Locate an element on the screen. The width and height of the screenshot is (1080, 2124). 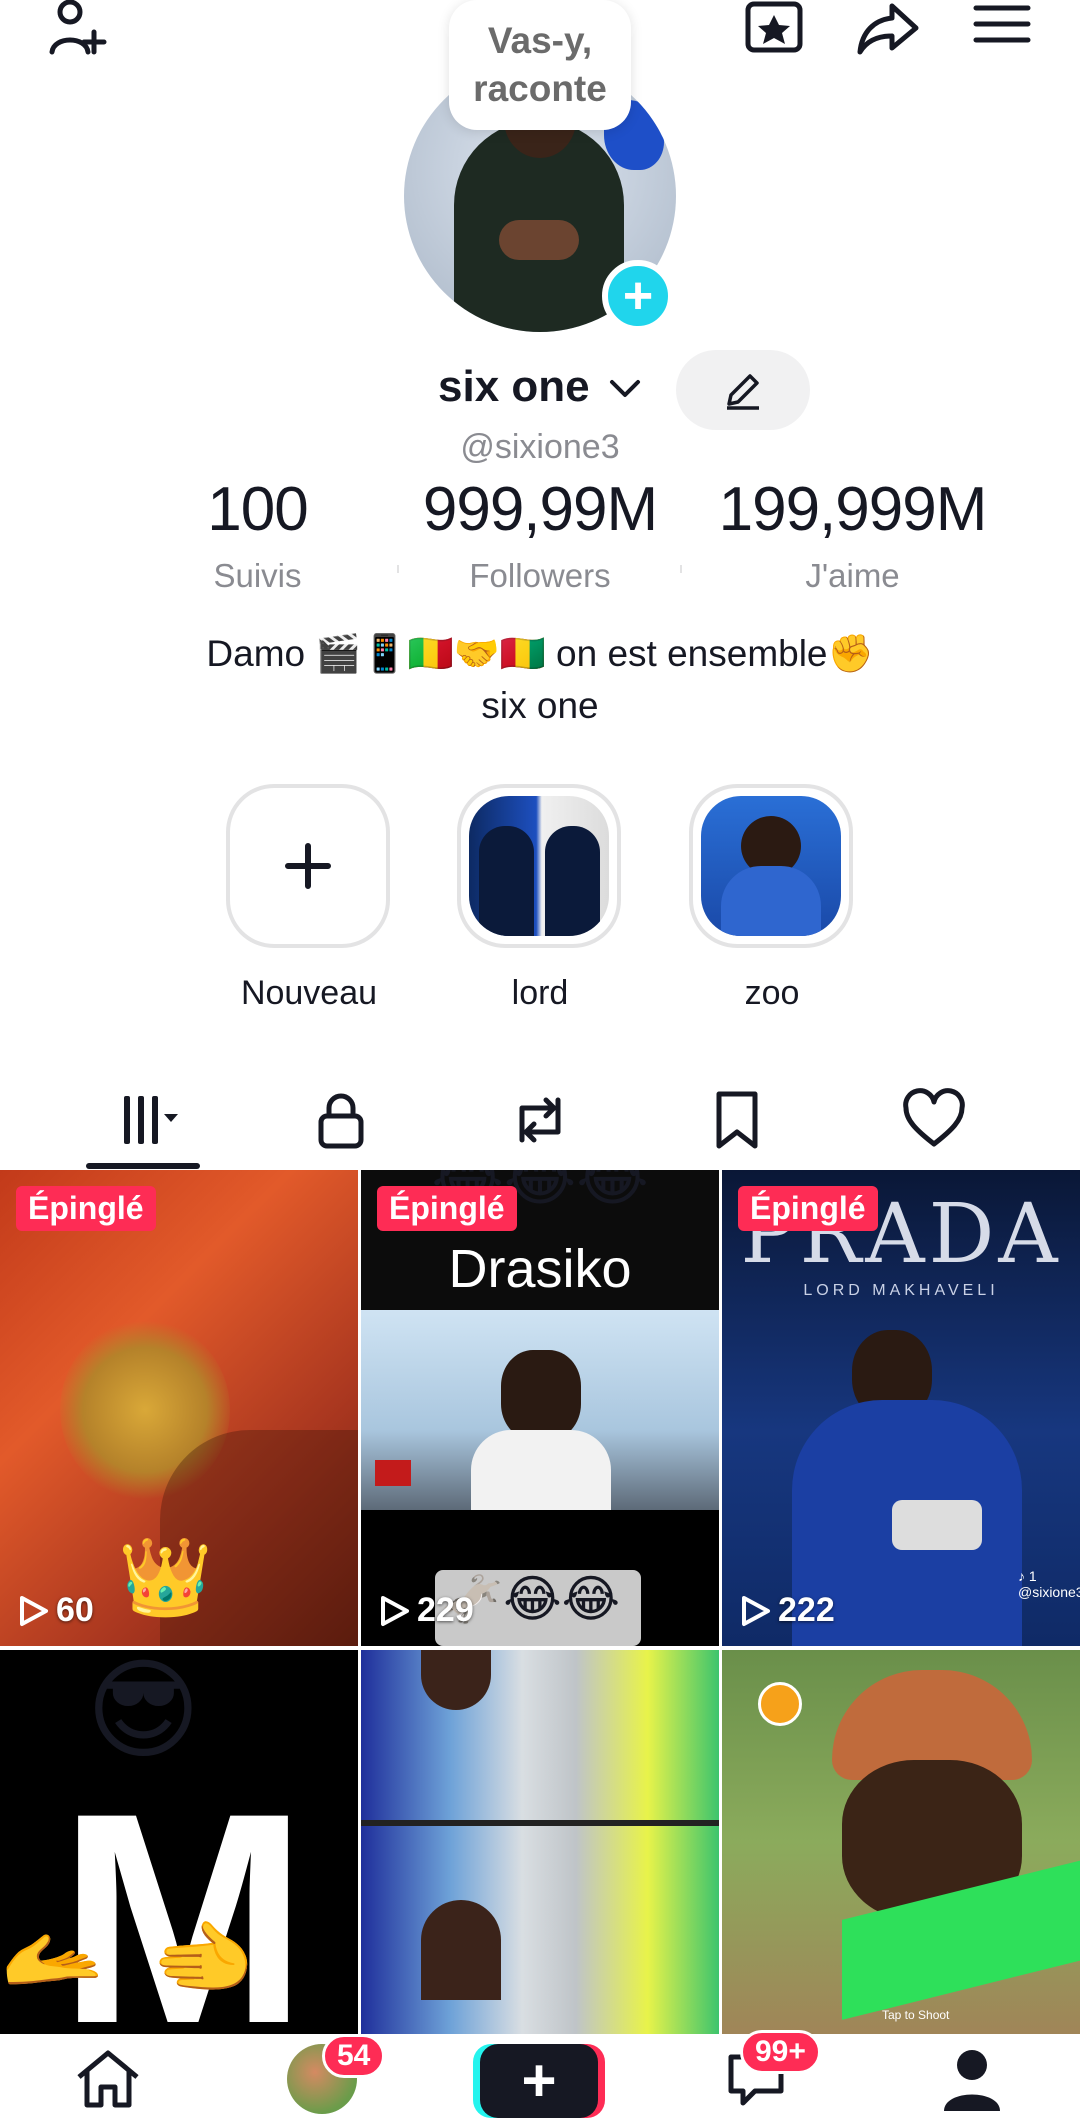
video-tile is located at coordinates (540, 1842).